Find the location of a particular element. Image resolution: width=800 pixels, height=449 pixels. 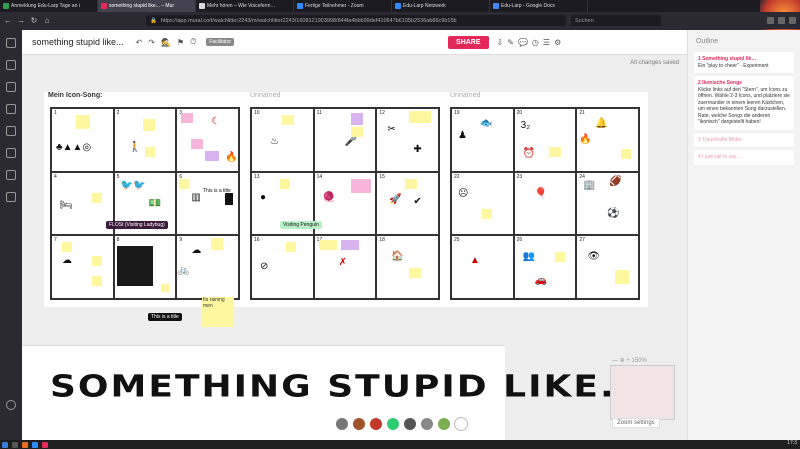

title-note: This is a title is located at coordinates (217, 191).